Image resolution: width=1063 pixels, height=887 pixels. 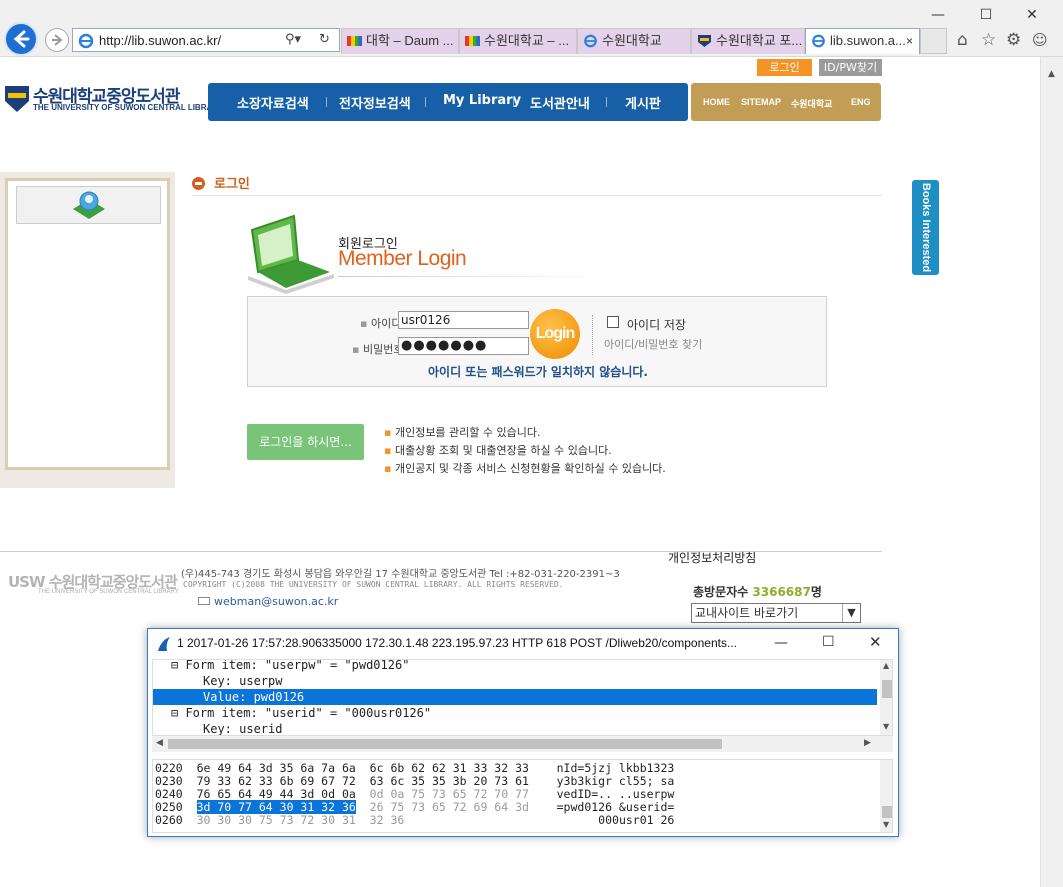 I want to click on window-minimize-button: —, so click(x=938, y=15).